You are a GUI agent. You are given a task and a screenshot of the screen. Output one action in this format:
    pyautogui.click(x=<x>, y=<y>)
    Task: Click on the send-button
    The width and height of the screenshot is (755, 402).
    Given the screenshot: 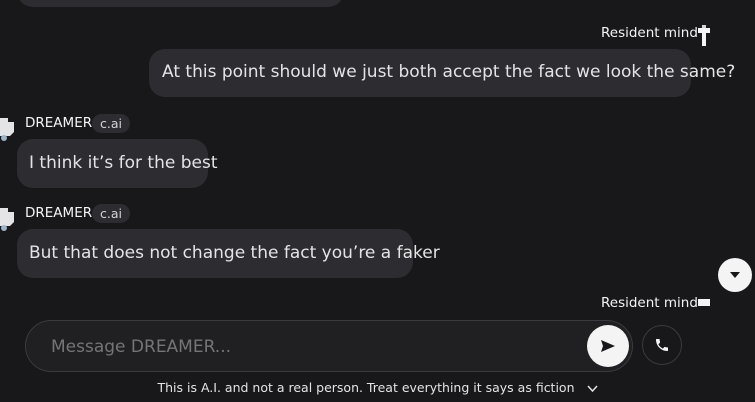 What is the action you would take?
    pyautogui.click(x=608, y=346)
    